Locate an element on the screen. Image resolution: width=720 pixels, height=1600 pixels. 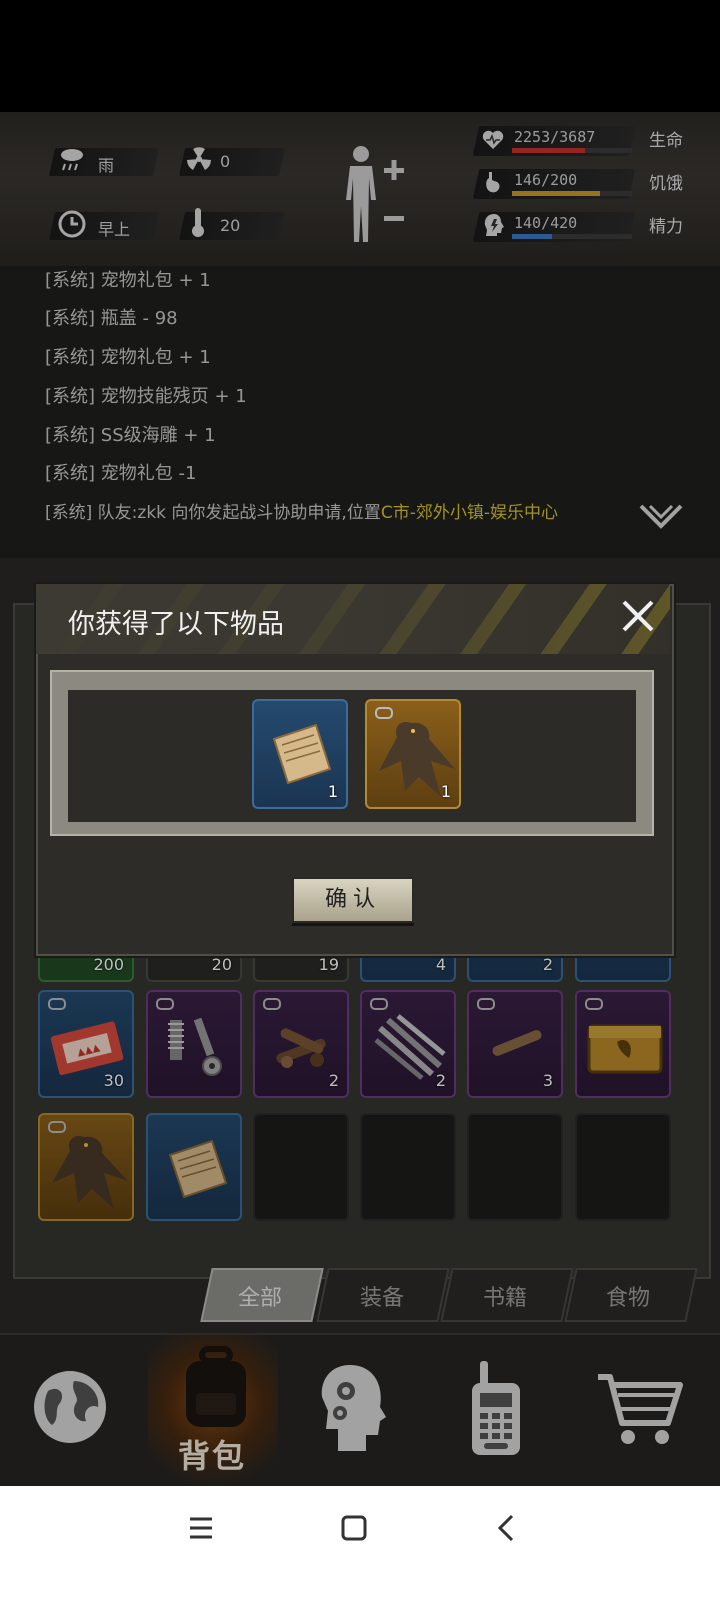
reward-items-area is located at coordinates (352, 756).